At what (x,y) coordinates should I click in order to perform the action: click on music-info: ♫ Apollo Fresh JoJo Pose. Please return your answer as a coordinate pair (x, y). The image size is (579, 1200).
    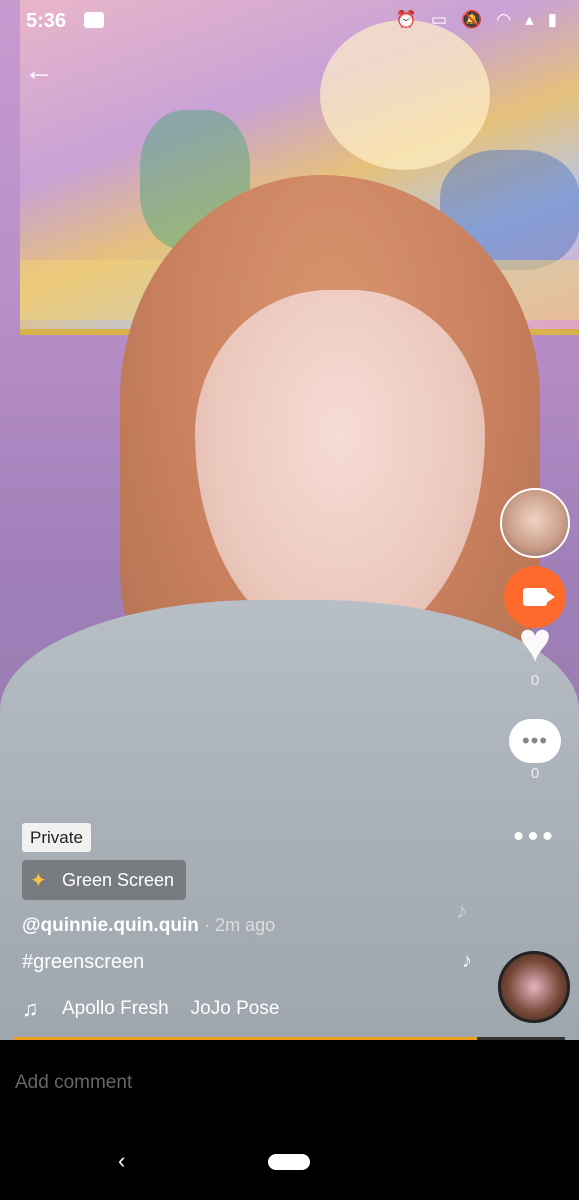
    Looking at the image, I should click on (150, 1009).